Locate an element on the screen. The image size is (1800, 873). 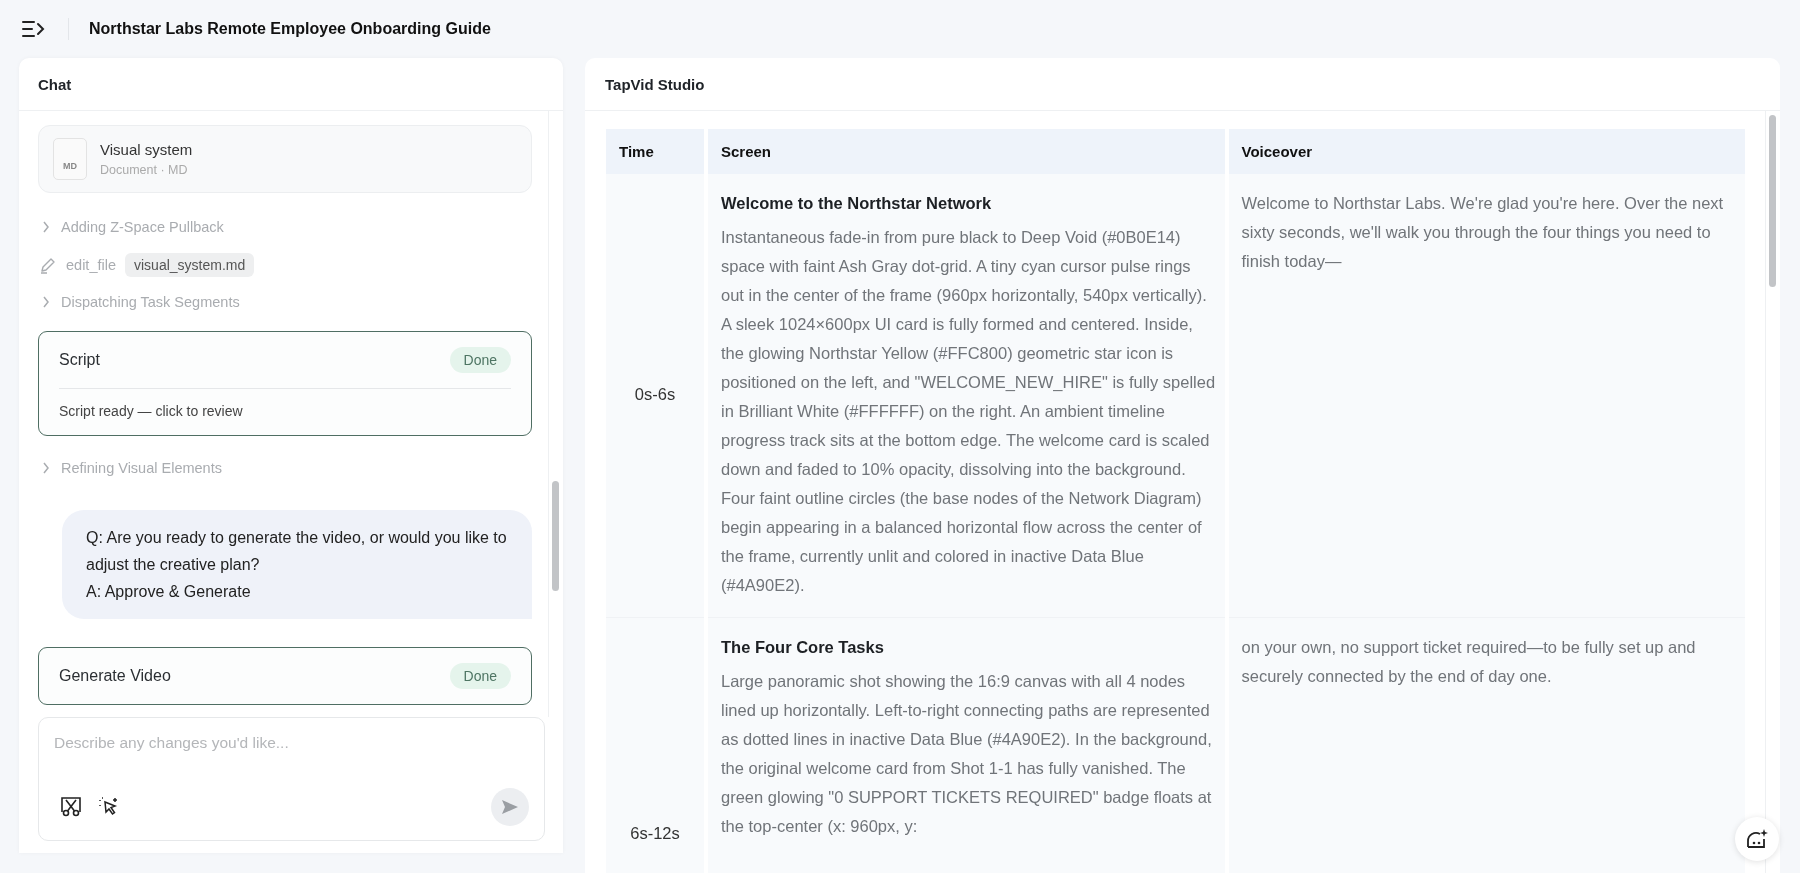
task-note: Script ready — click to review is located at coordinates (285, 411).